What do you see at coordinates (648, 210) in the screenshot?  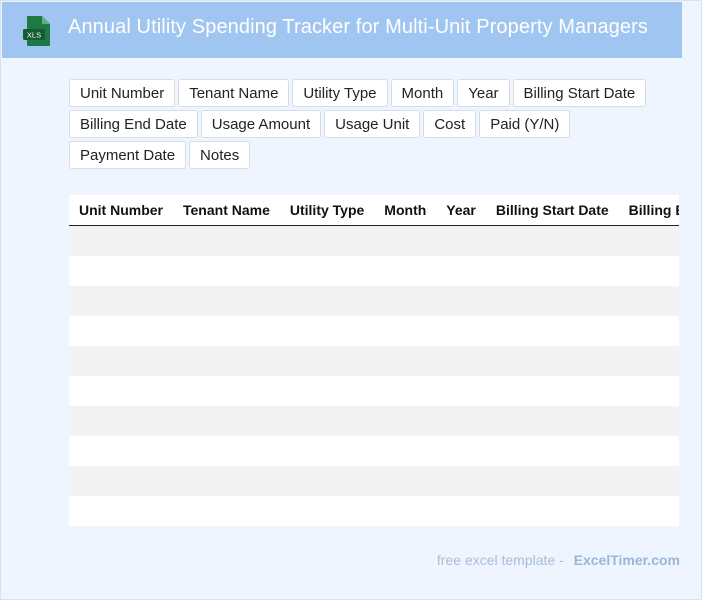 I see `column-header: Billing End Date` at bounding box center [648, 210].